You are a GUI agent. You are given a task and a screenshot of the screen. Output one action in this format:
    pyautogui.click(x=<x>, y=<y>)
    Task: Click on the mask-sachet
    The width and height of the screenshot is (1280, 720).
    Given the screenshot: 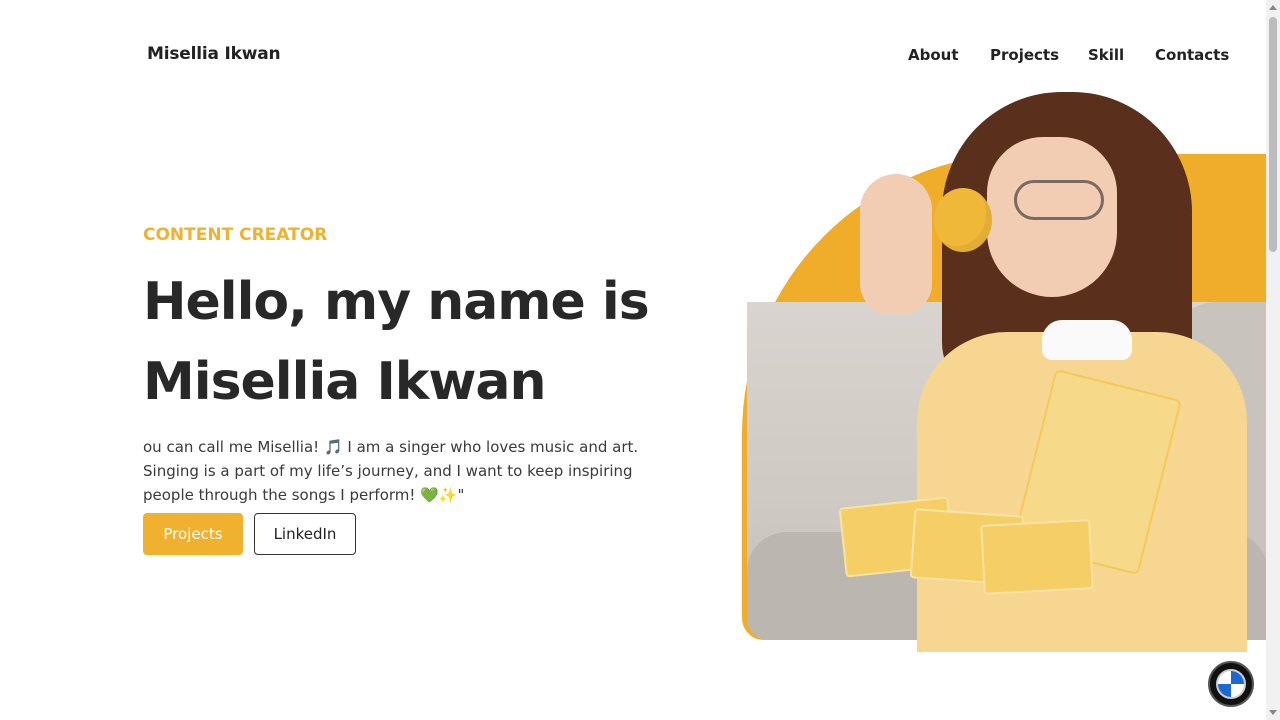 What is the action you would take?
    pyautogui.click(x=1037, y=557)
    